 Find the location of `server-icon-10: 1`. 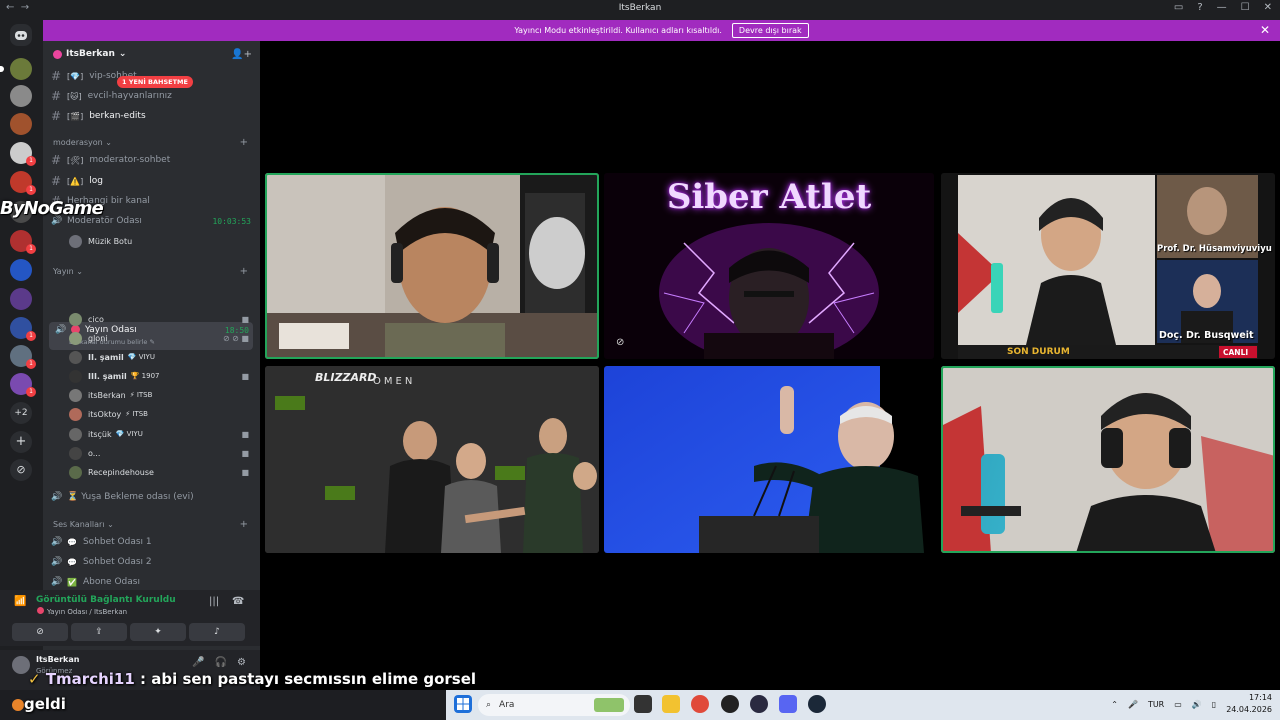

server-icon-10: 1 is located at coordinates (23, 329).